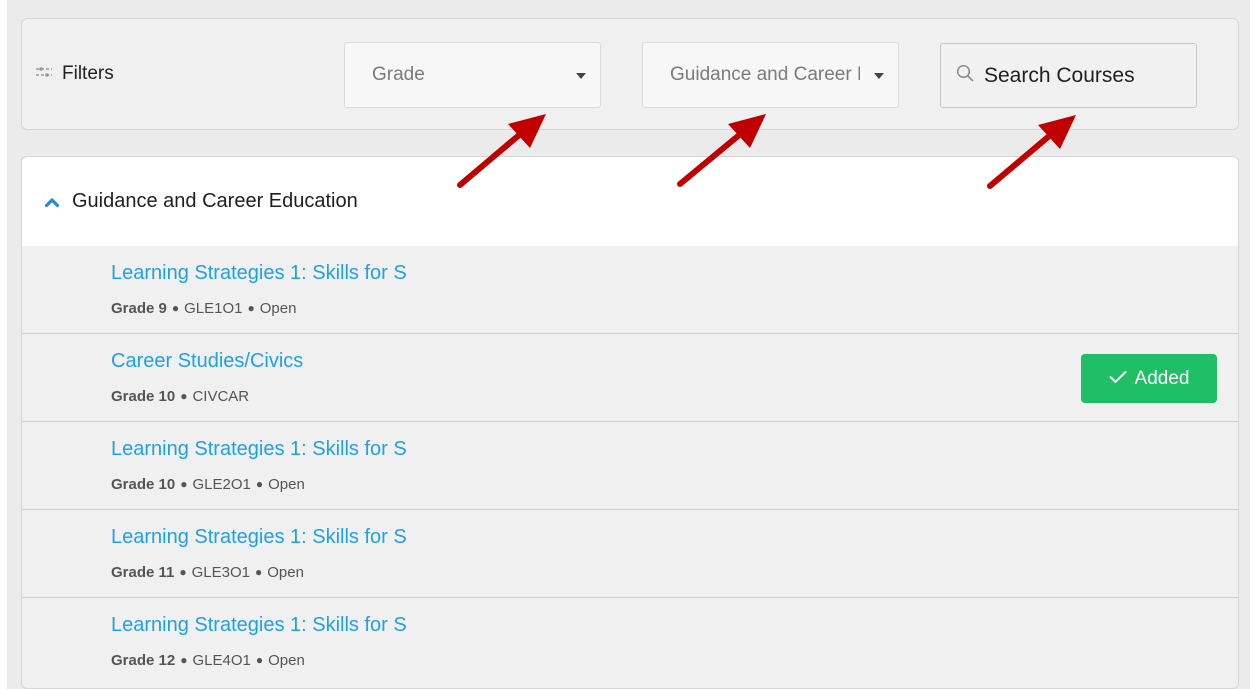  I want to click on section-title: Guidance and Career Education, so click(215, 201).